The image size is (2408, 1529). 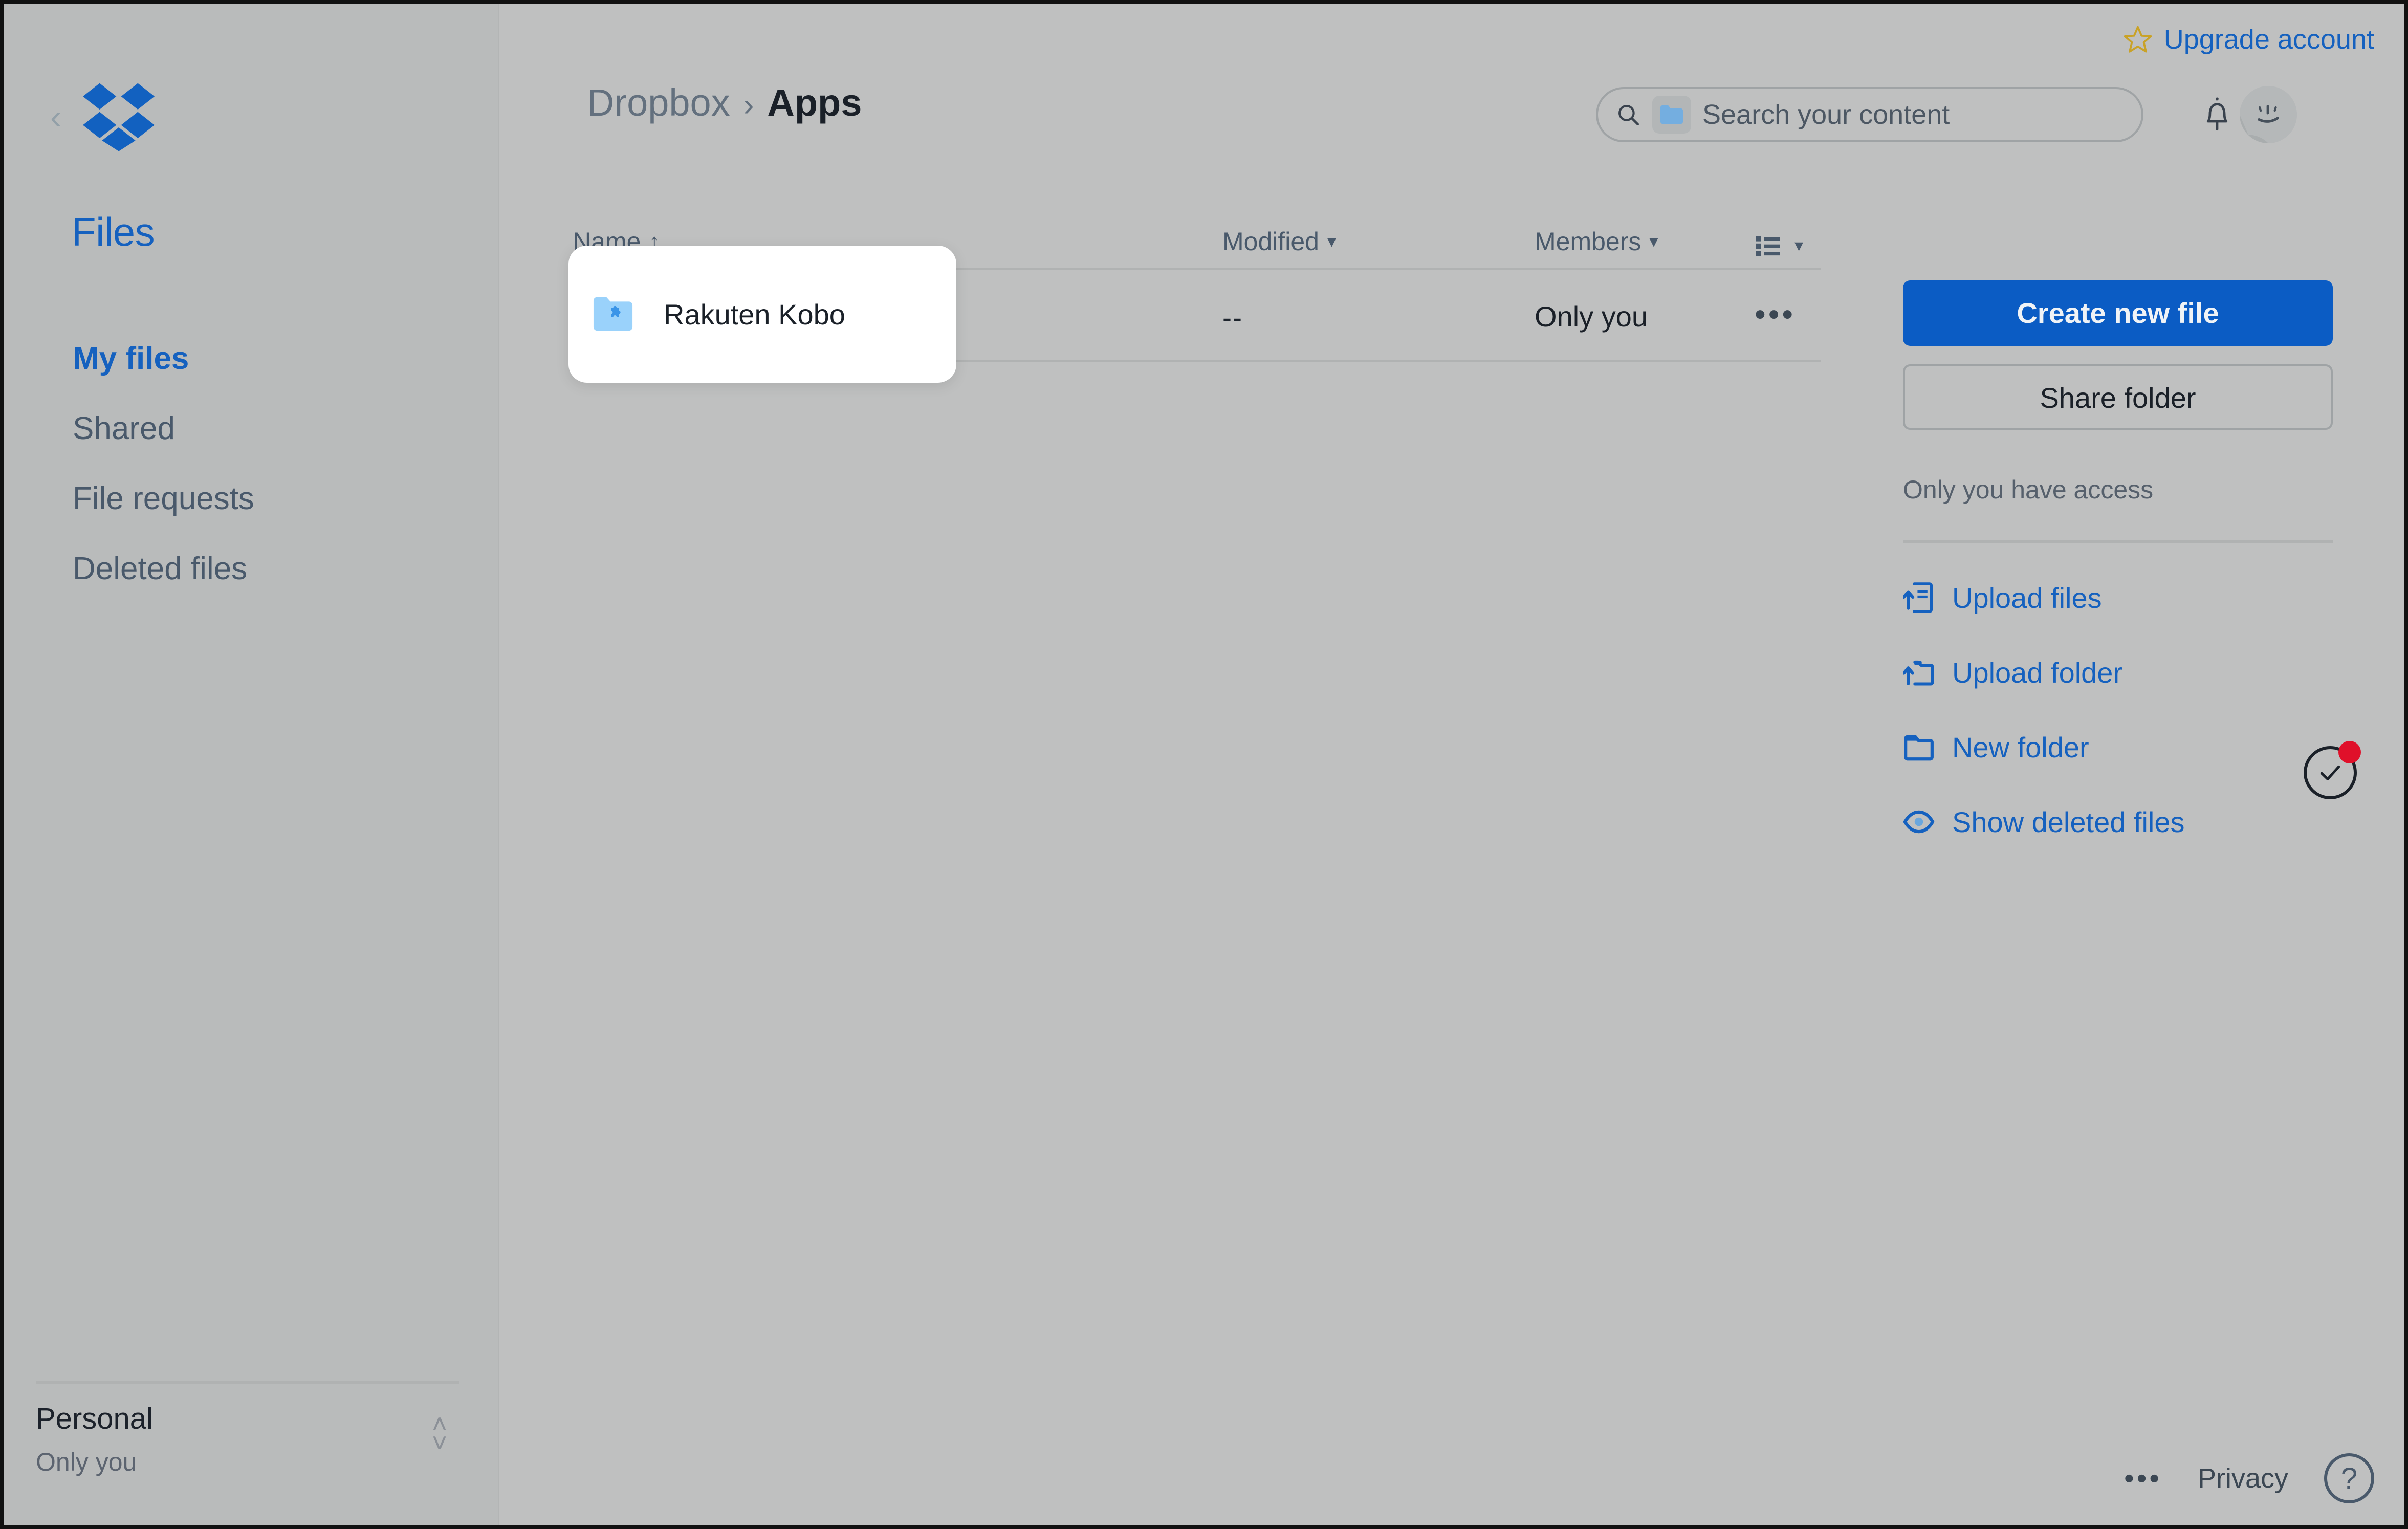 I want to click on upload-folder-link: Upload folder, so click(x=2118, y=672).